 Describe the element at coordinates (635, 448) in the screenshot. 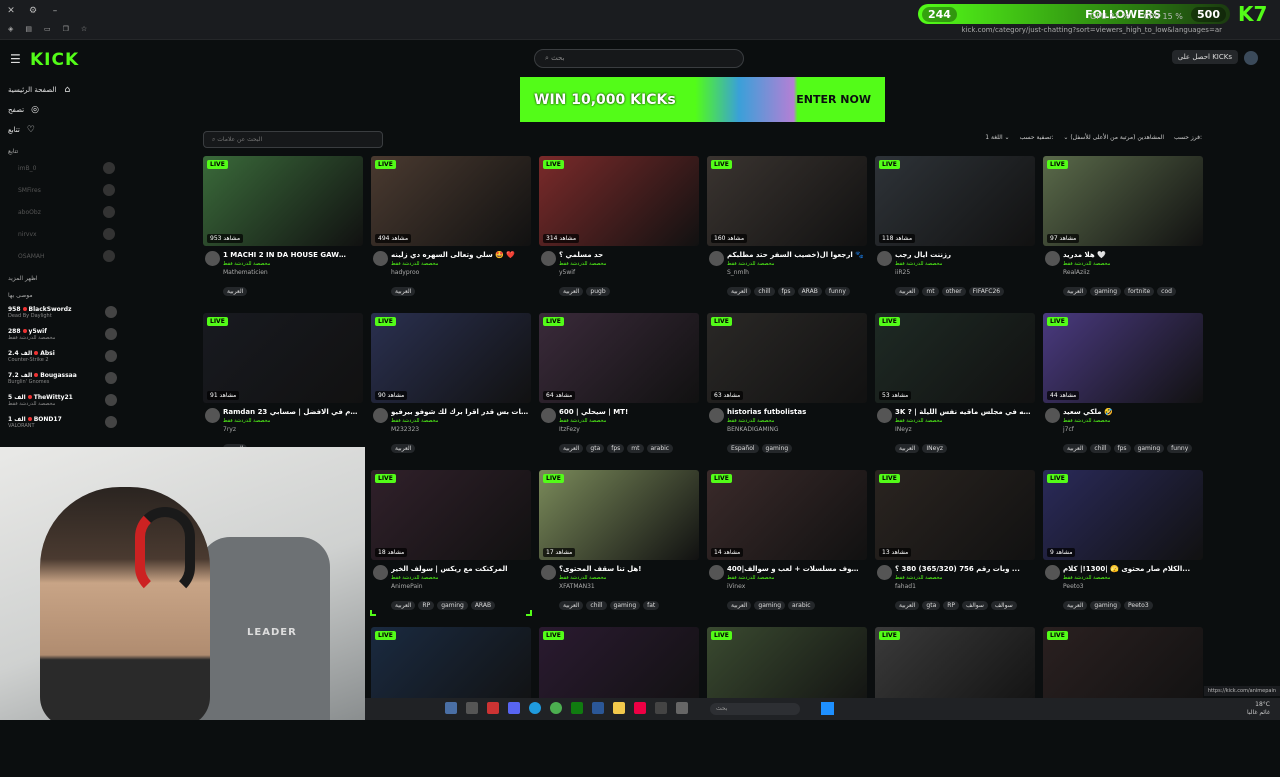

I see `tag-chip: mt` at that location.